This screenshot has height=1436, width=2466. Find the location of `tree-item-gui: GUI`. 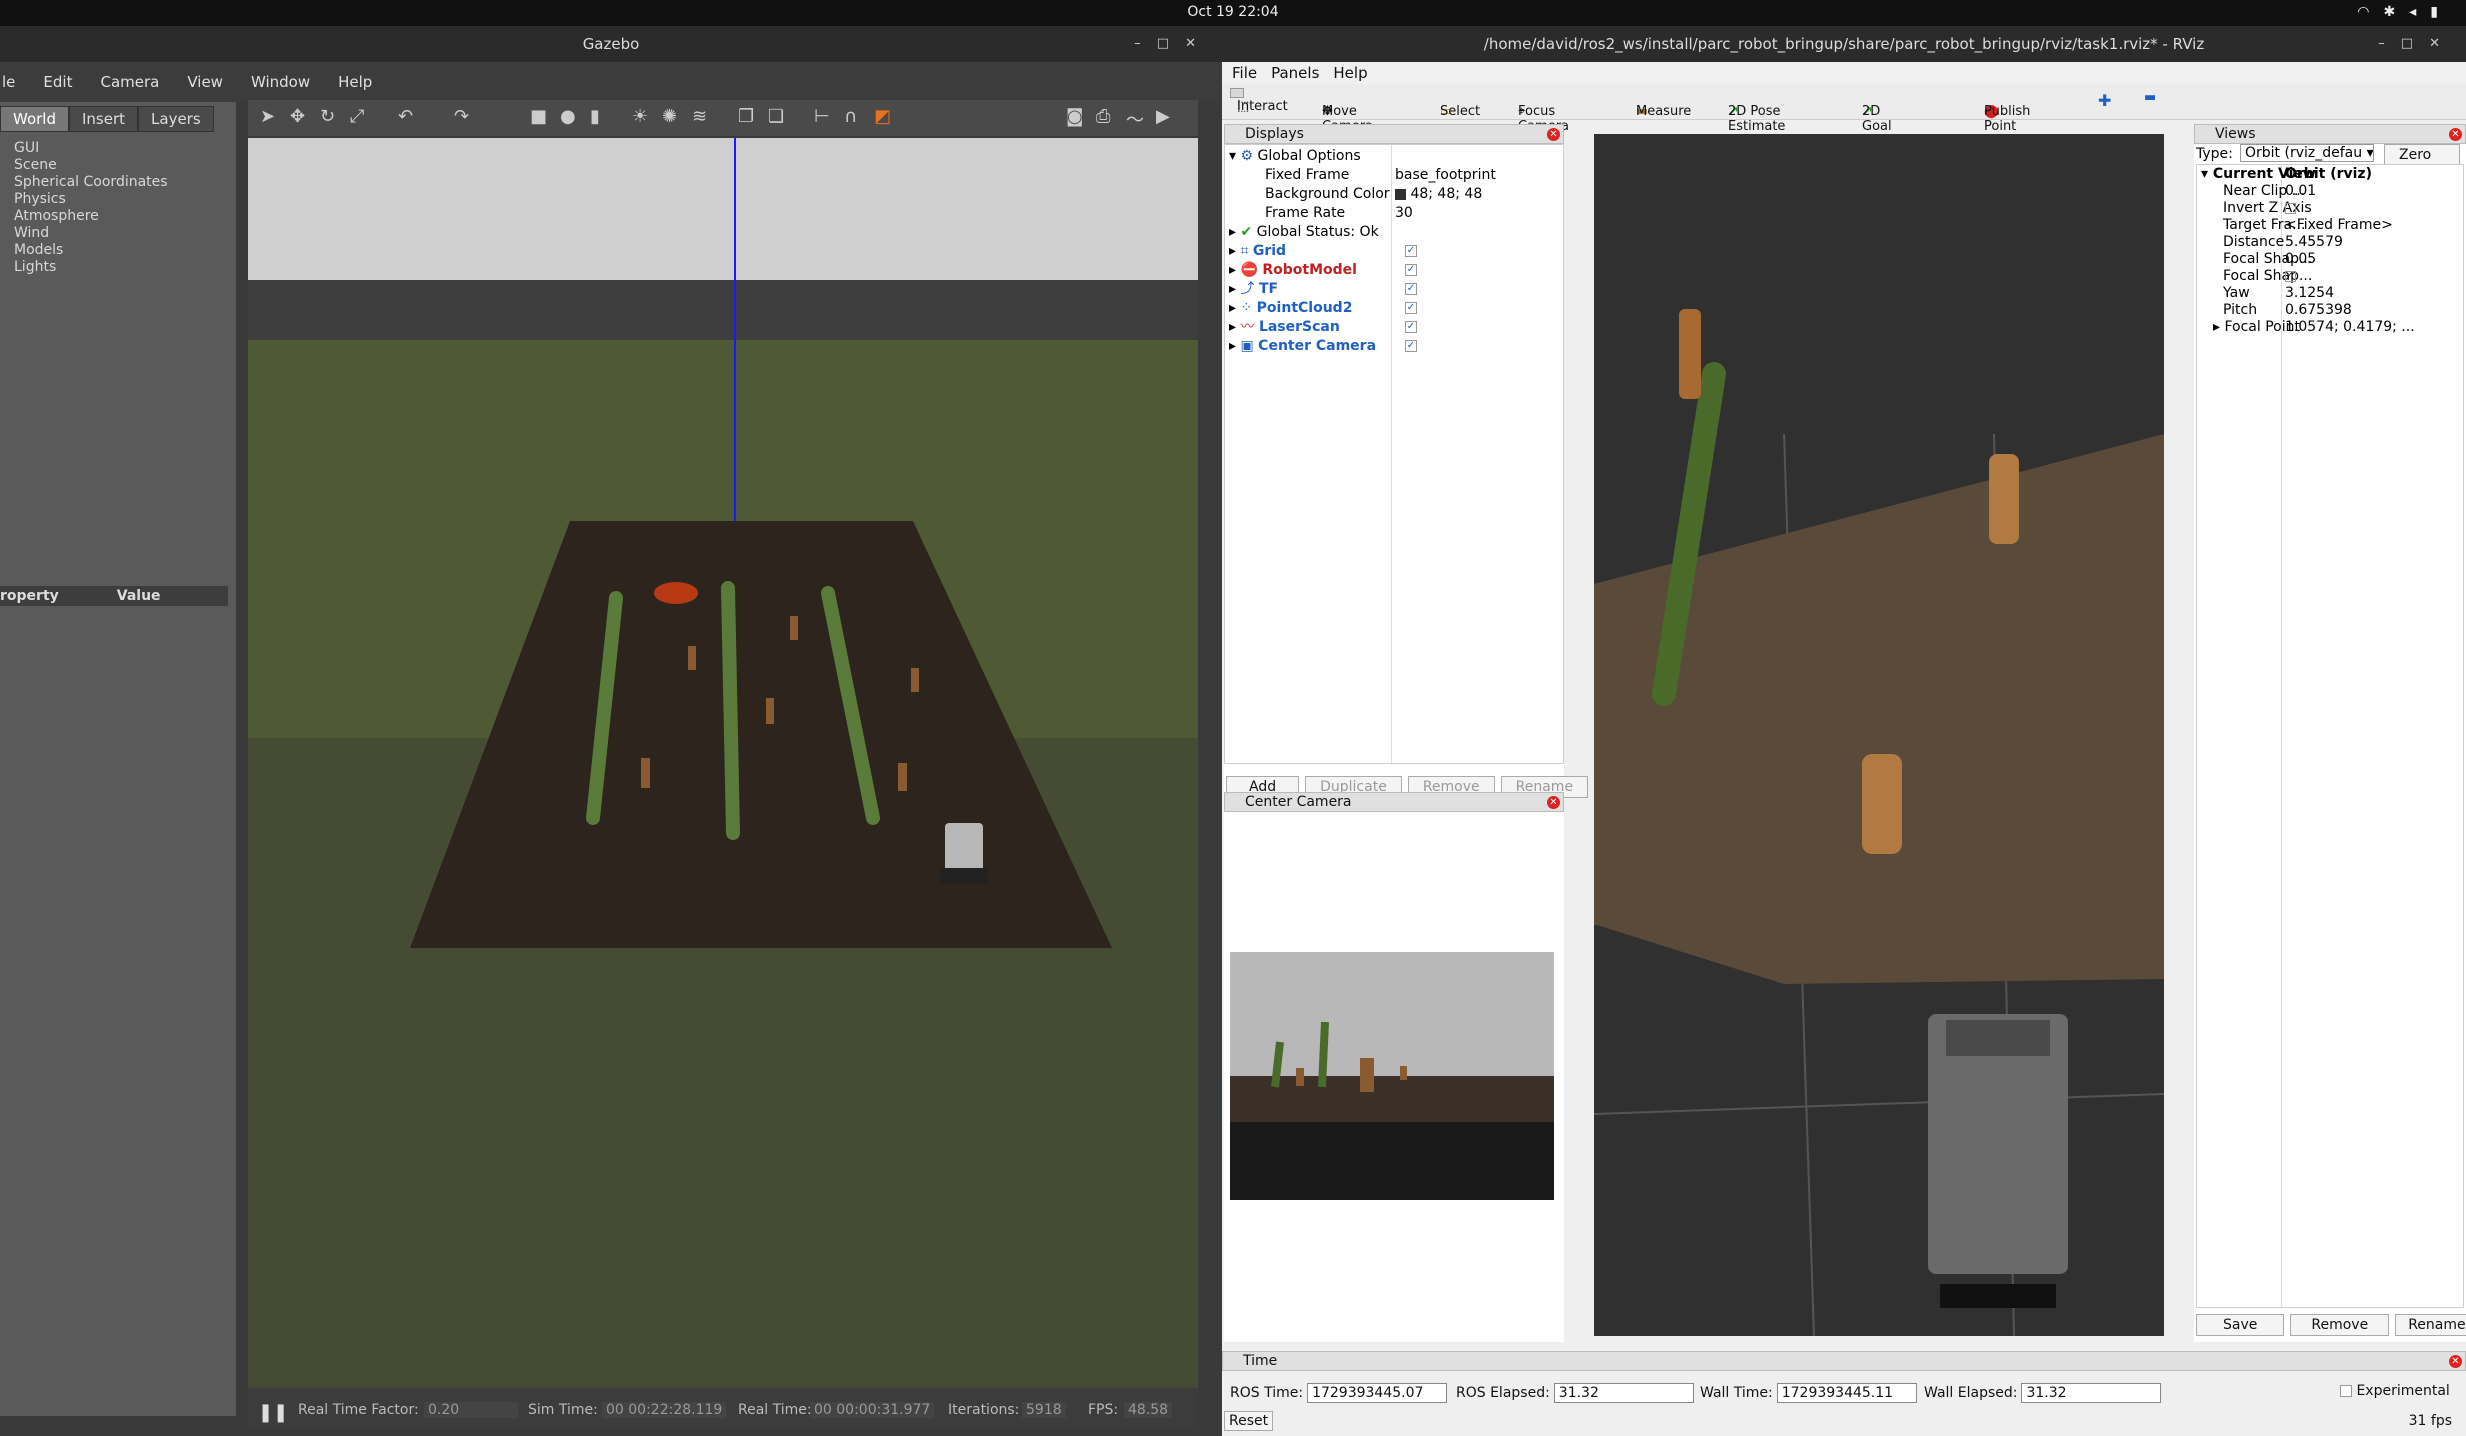

tree-item-gui: GUI is located at coordinates (125, 148).